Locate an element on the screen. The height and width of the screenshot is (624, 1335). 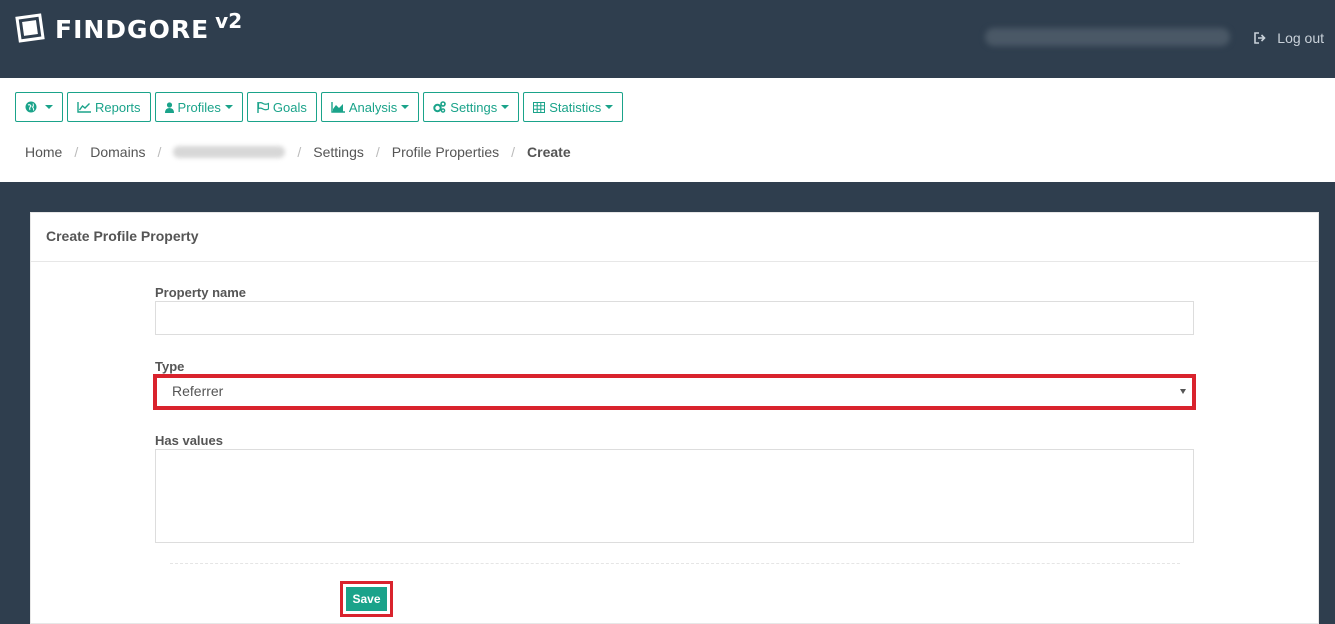
logo-icon is located at coordinates (30, 28).